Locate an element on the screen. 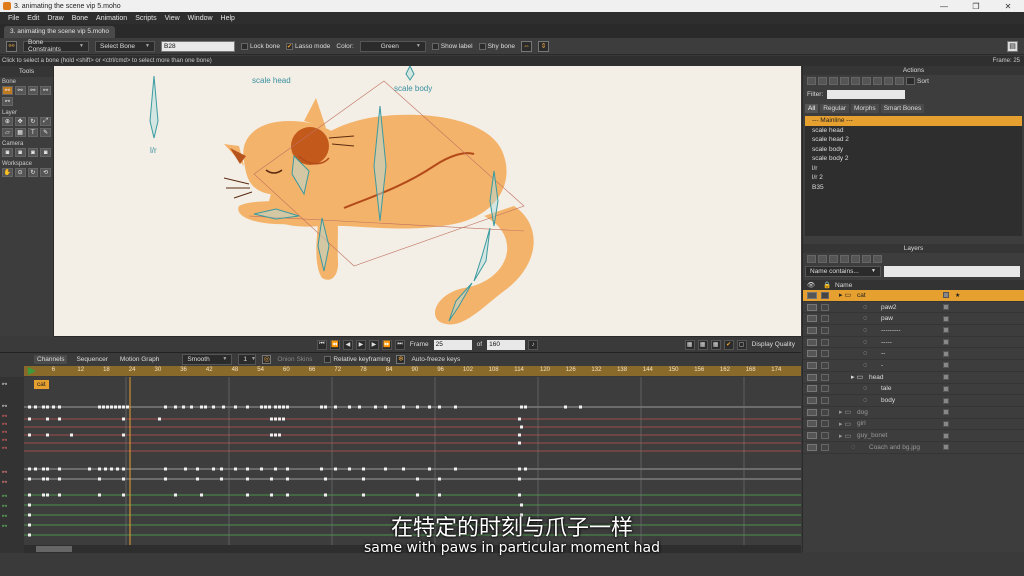 The image size is (1024, 576). reference-action-icon is located at coordinates (855, 81).